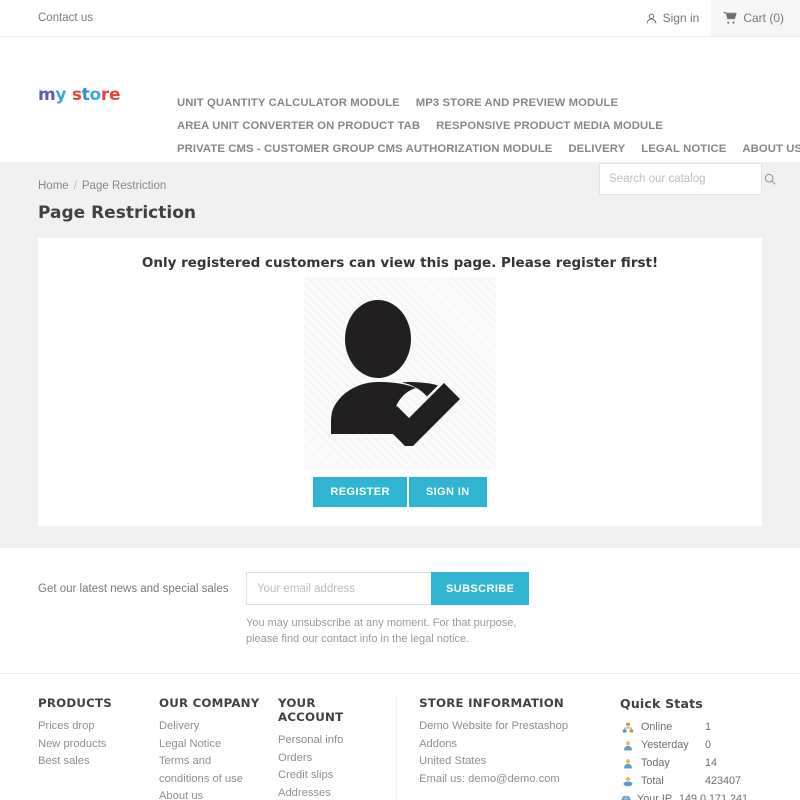 This screenshot has width=800, height=800. Describe the element at coordinates (492, 703) in the screenshot. I see `footer-heading-store-information: STORE INFORMATION` at that location.